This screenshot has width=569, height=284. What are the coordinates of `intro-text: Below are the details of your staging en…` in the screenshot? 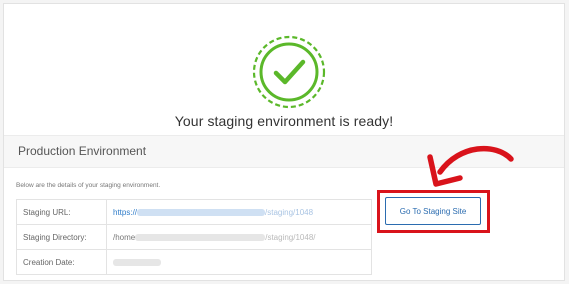 It's located at (88, 185).